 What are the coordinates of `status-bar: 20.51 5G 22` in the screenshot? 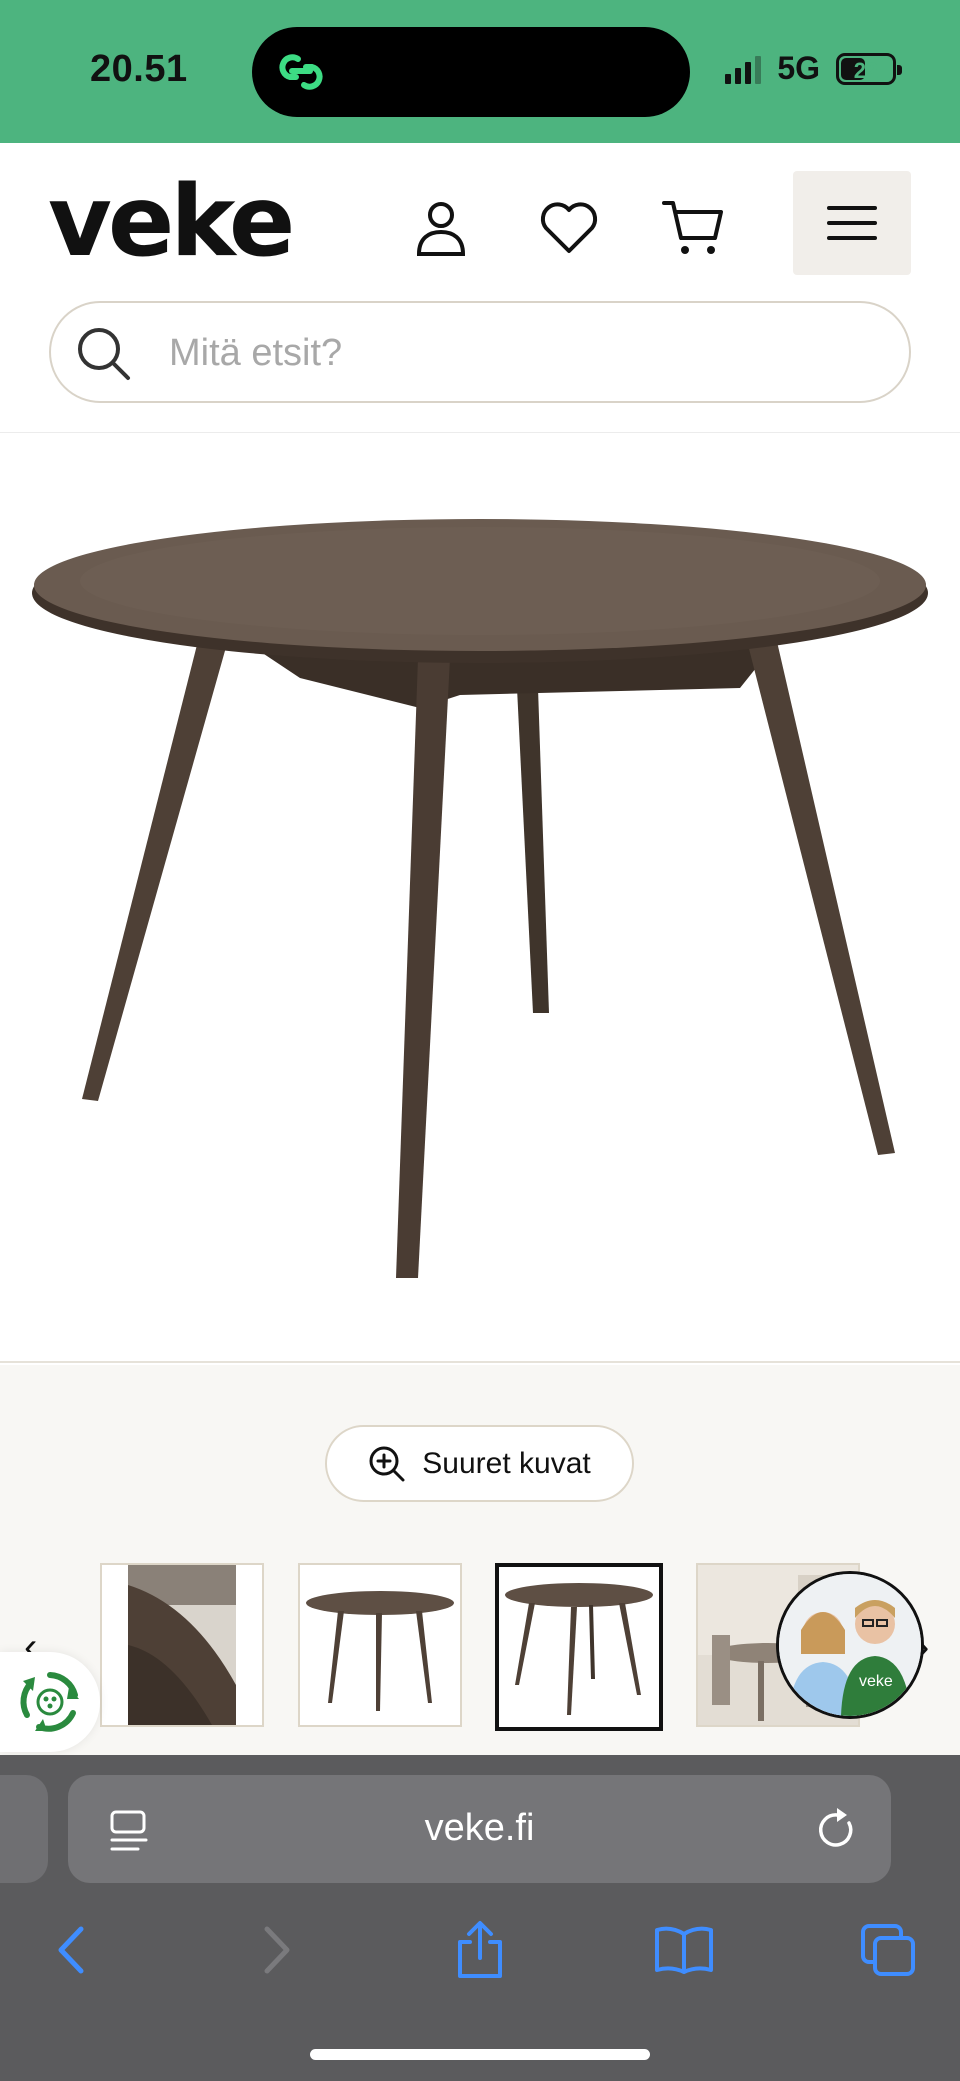 It's located at (480, 71).